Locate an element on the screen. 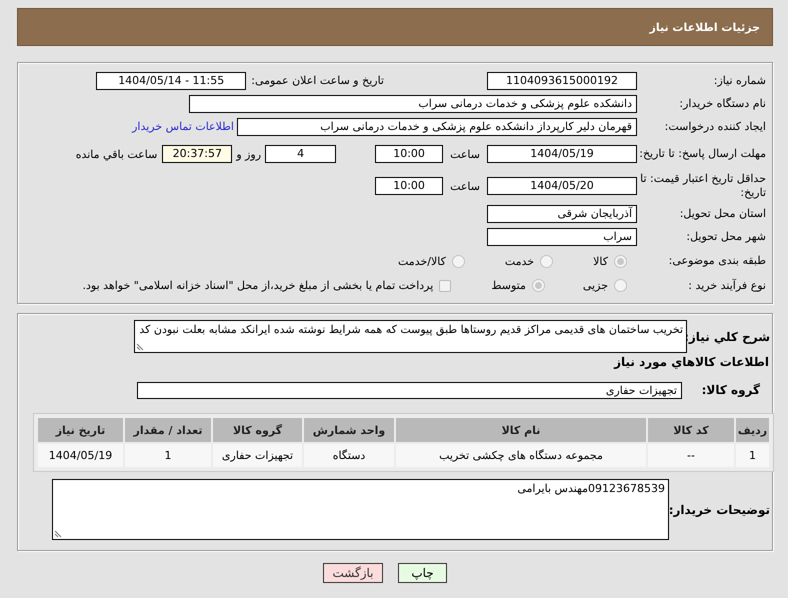 The height and width of the screenshot is (598, 788). field-label: طبقه بندی موضوعی: is located at coordinates (717, 261).